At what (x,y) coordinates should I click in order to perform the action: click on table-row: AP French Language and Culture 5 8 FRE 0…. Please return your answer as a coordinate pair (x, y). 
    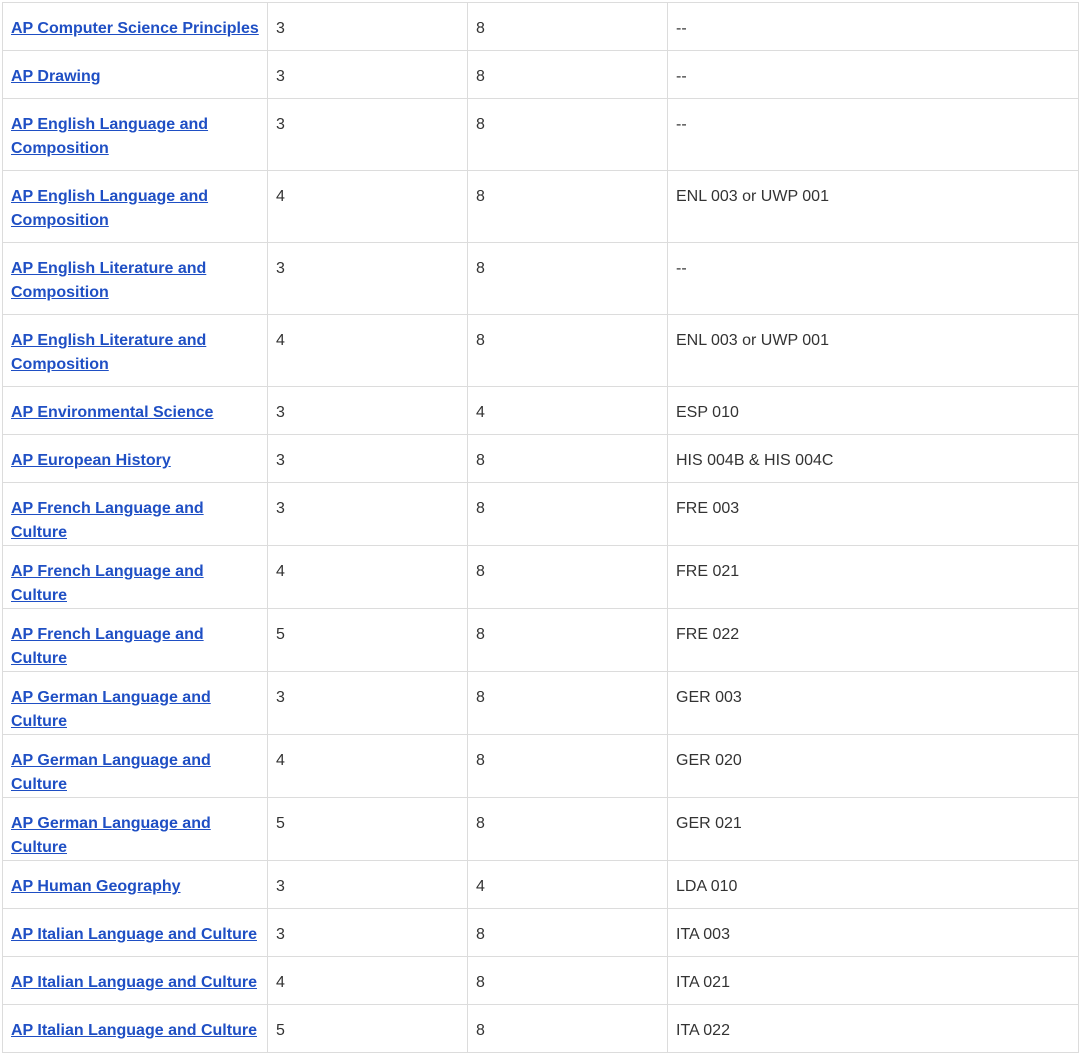
    Looking at the image, I should click on (540, 640).